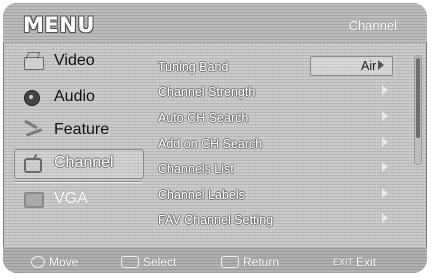 This screenshot has height=279, width=432. I want to click on row-label: FAV Channel Setting, so click(216, 220).